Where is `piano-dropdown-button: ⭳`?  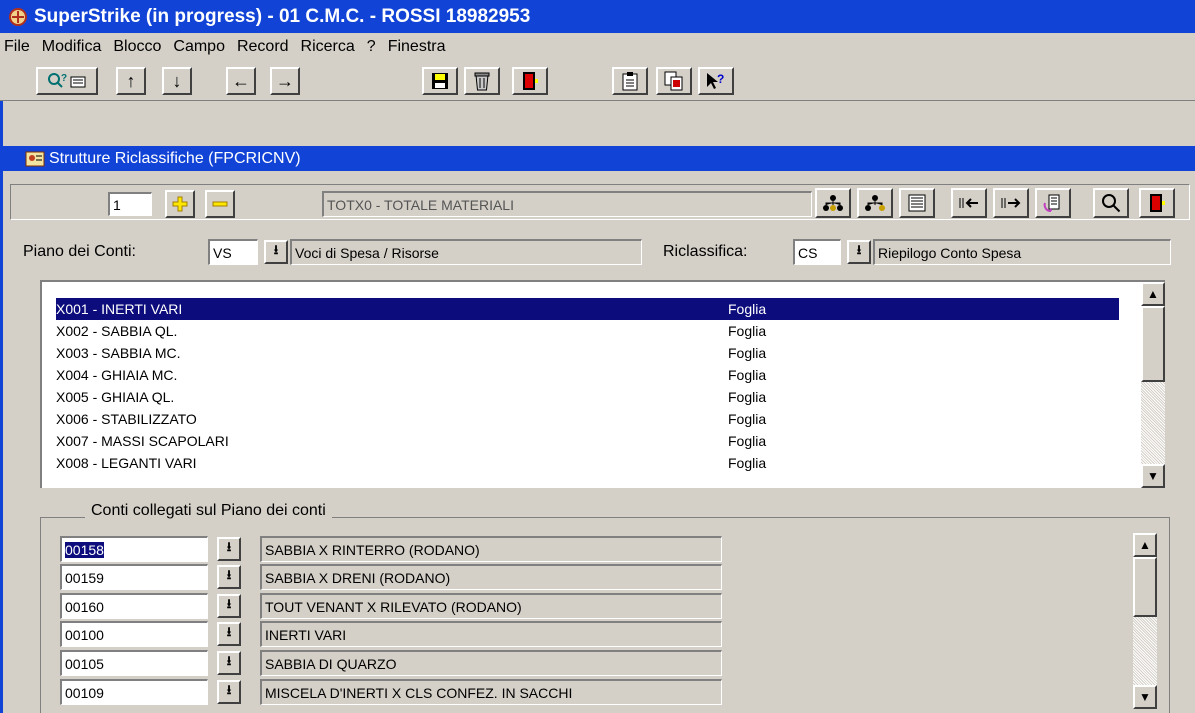
piano-dropdown-button: ⭳ is located at coordinates (276, 252).